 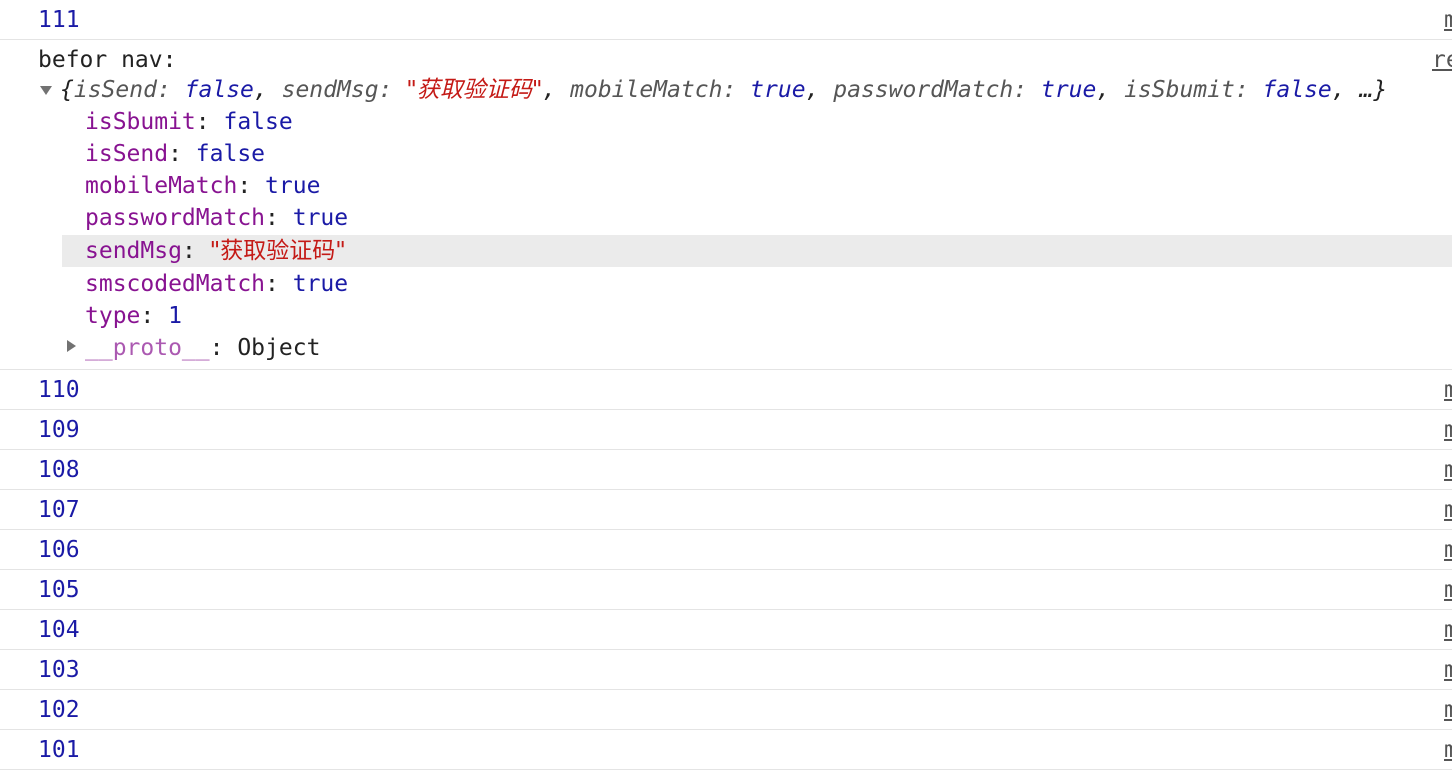 What do you see at coordinates (726, 670) in the screenshot?
I see `console-message: 103 m` at bounding box center [726, 670].